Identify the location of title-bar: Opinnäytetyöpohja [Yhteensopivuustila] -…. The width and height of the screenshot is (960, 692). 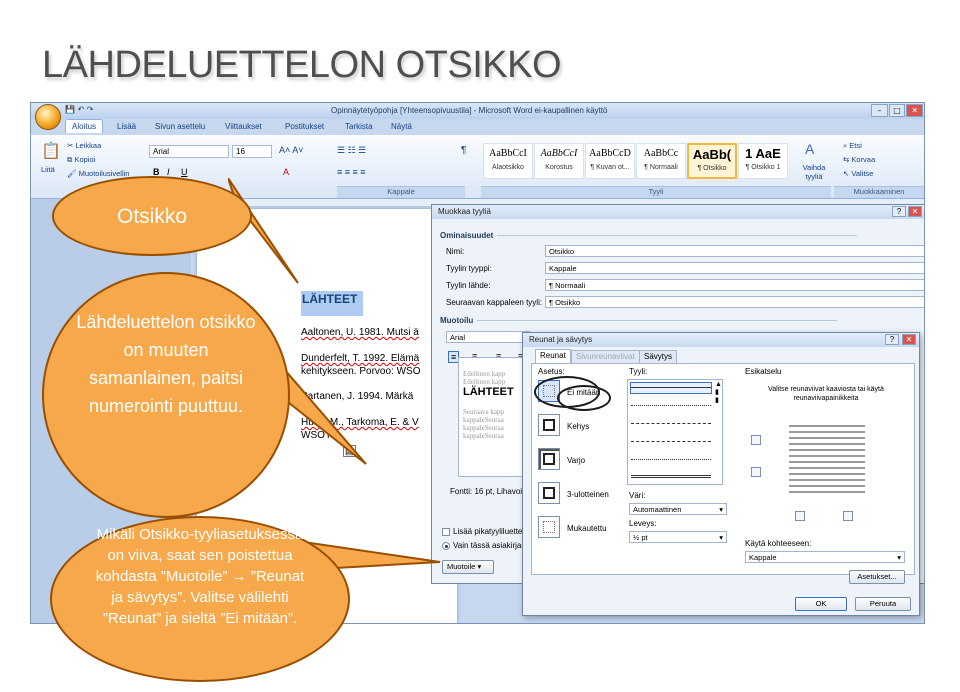
(477, 111).